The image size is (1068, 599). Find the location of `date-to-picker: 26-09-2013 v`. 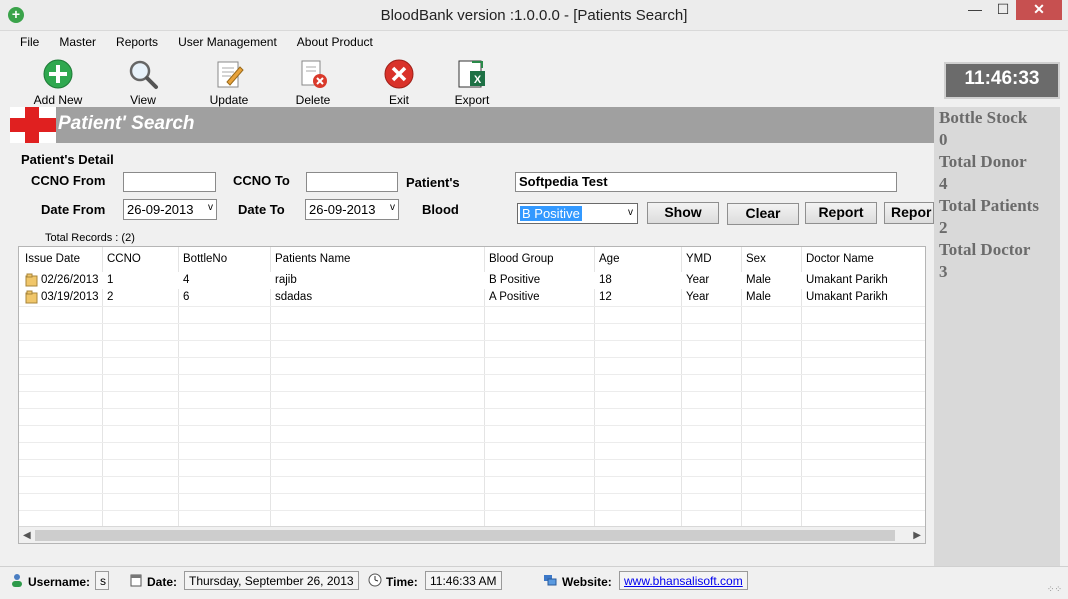

date-to-picker: 26-09-2013 v is located at coordinates (352, 209).